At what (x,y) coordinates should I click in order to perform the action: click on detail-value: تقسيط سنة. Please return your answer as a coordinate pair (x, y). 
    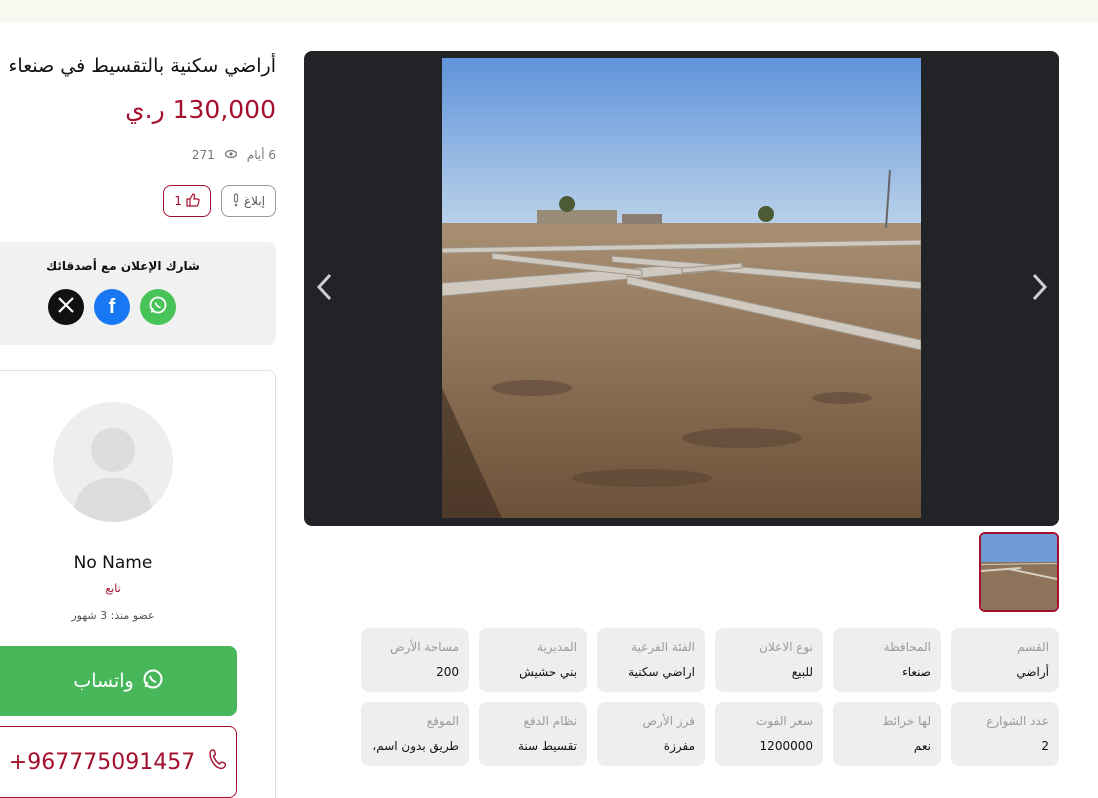
    Looking at the image, I should click on (547, 746).